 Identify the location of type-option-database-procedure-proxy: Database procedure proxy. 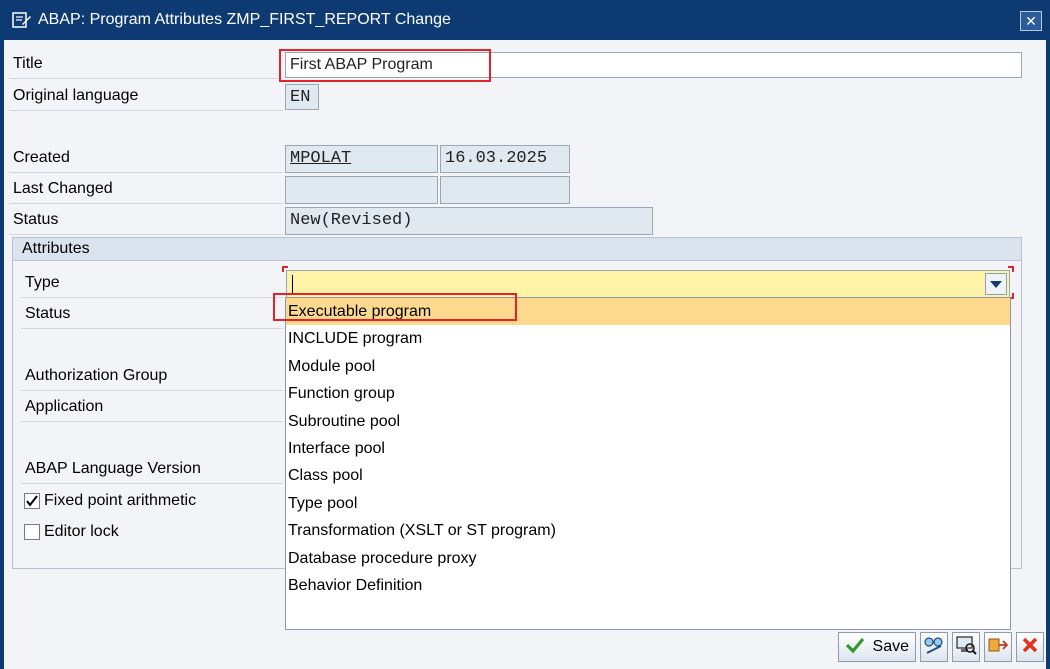
(648, 558).